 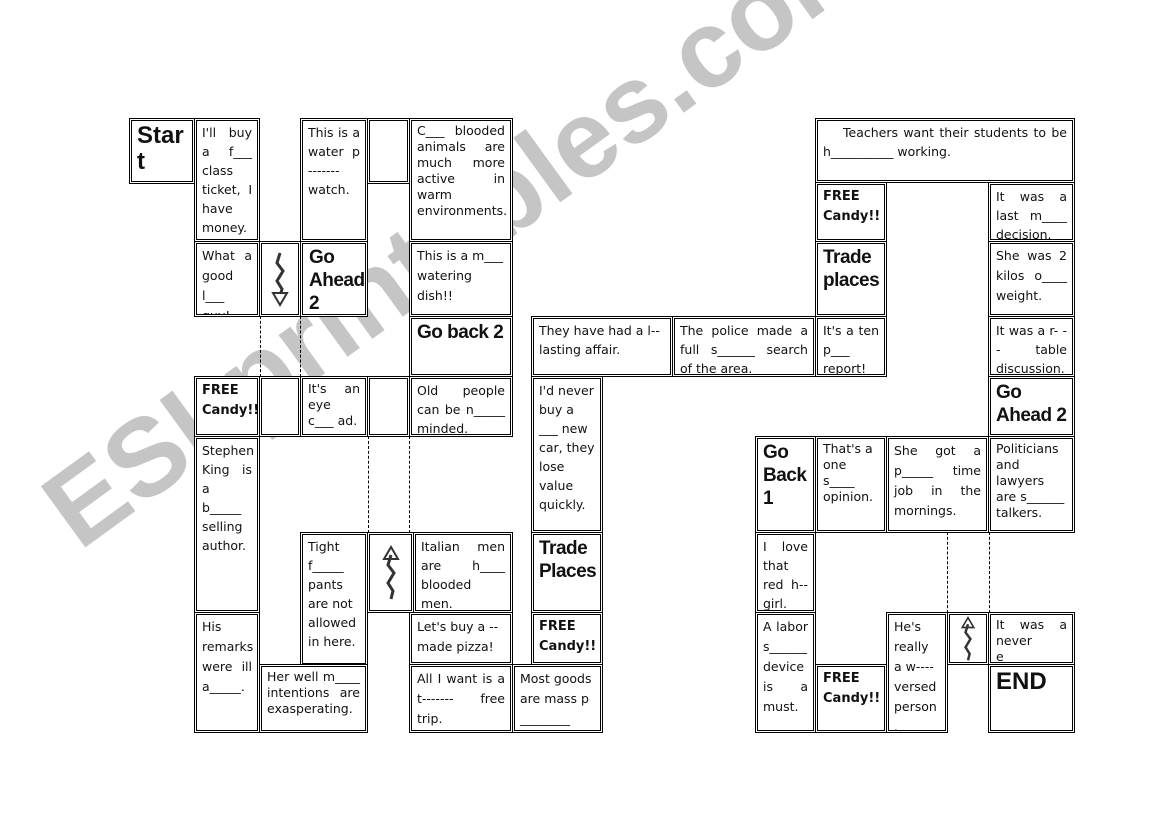 What do you see at coordinates (1031, 212) in the screenshot?
I see `board-square: It was a last m____ decision.` at bounding box center [1031, 212].